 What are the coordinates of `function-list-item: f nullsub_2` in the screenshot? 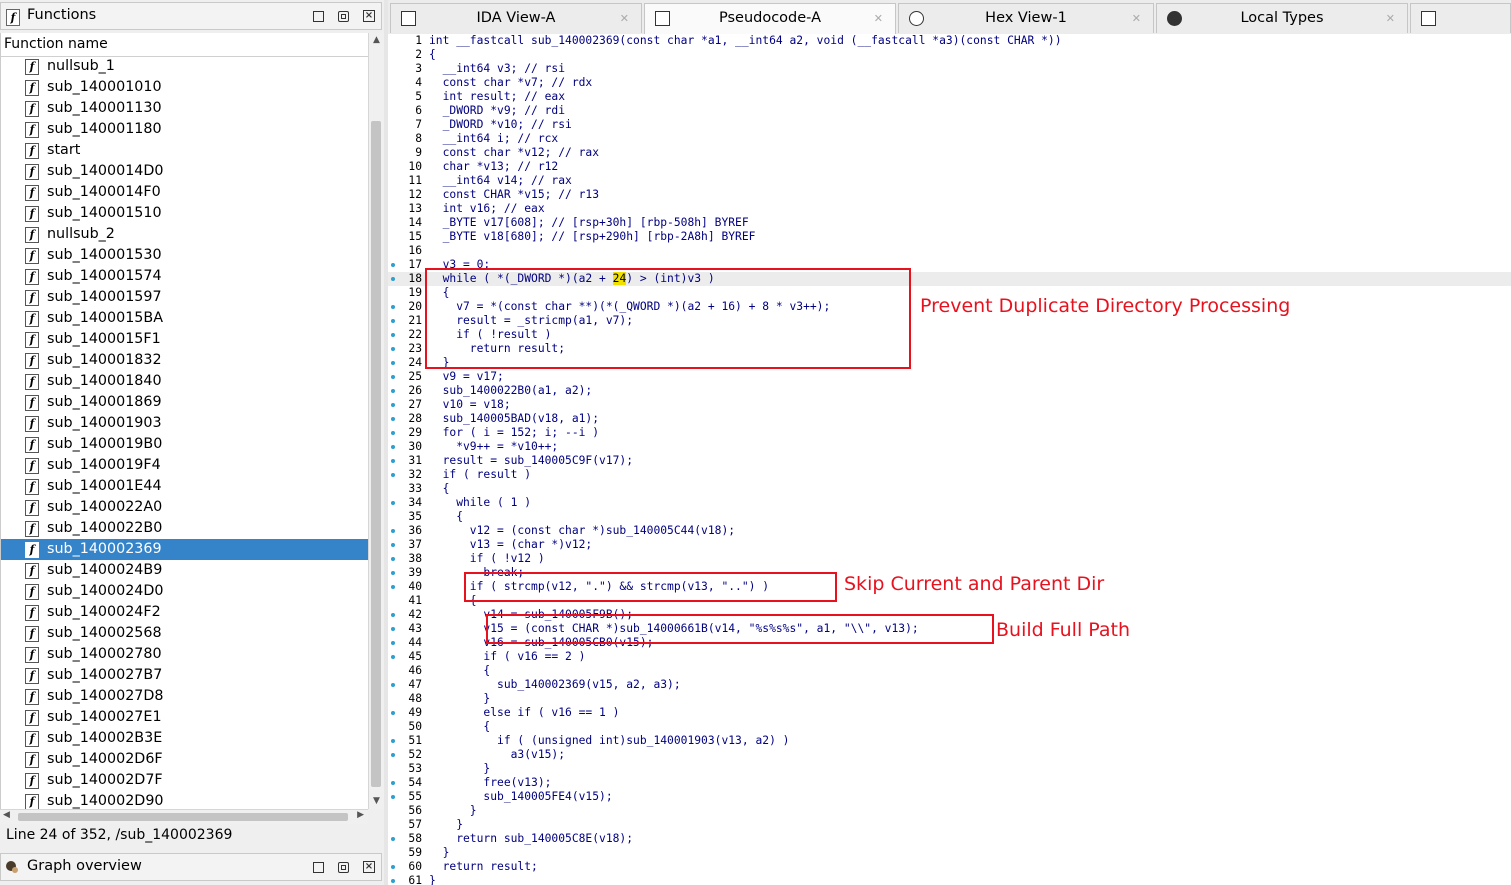 It's located at (185, 234).